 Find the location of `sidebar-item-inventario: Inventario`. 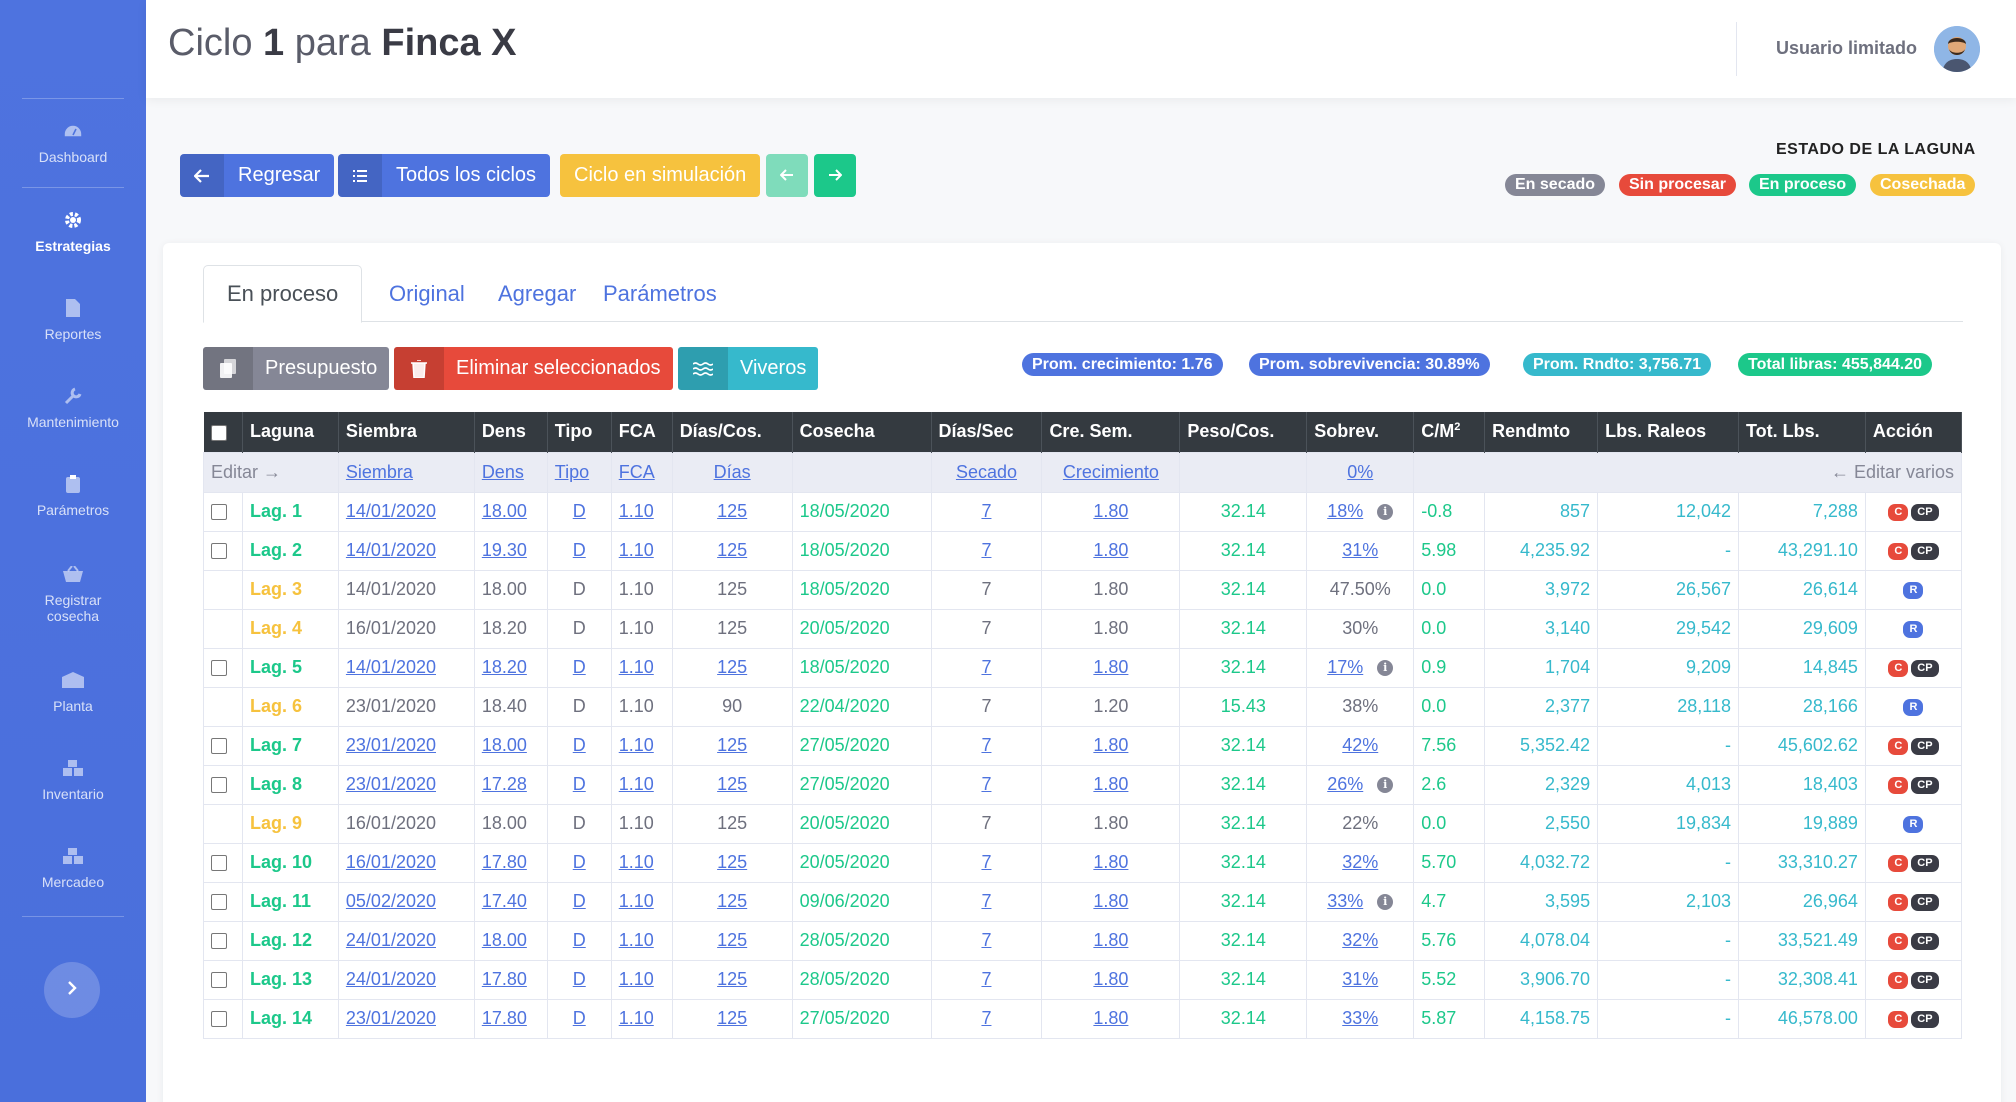

sidebar-item-inventario: Inventario is located at coordinates (73, 780).